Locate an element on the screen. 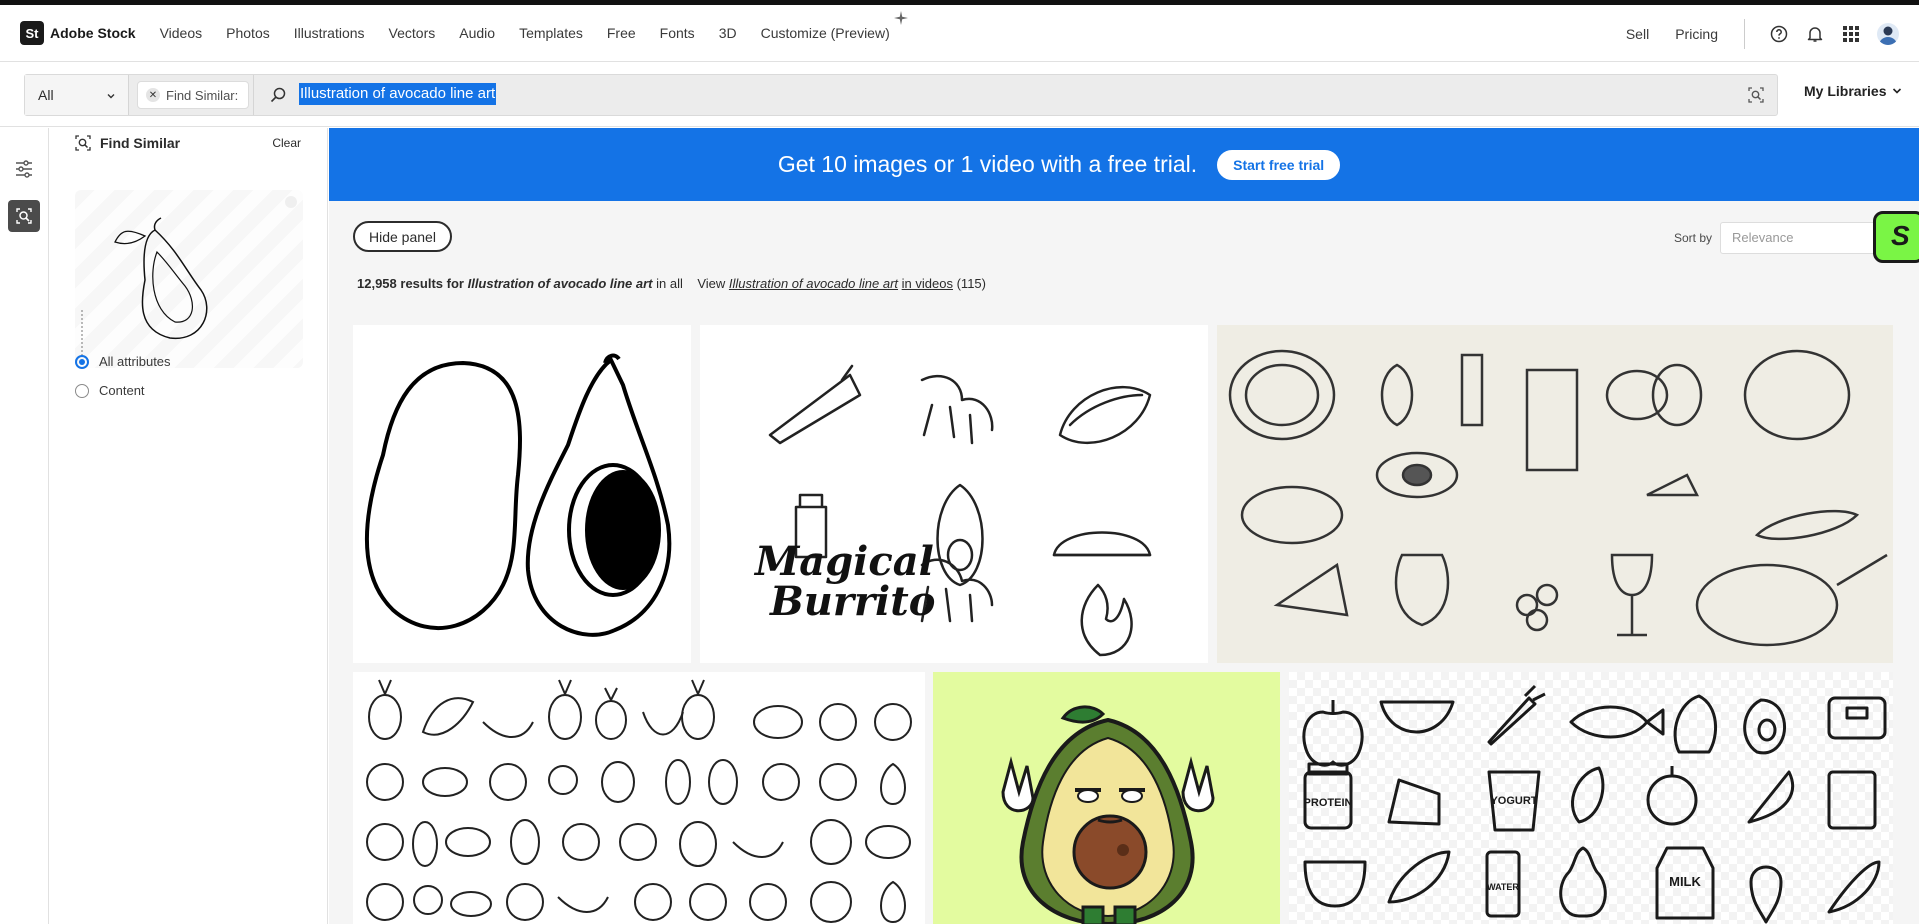  reference-image is located at coordinates (189, 279).